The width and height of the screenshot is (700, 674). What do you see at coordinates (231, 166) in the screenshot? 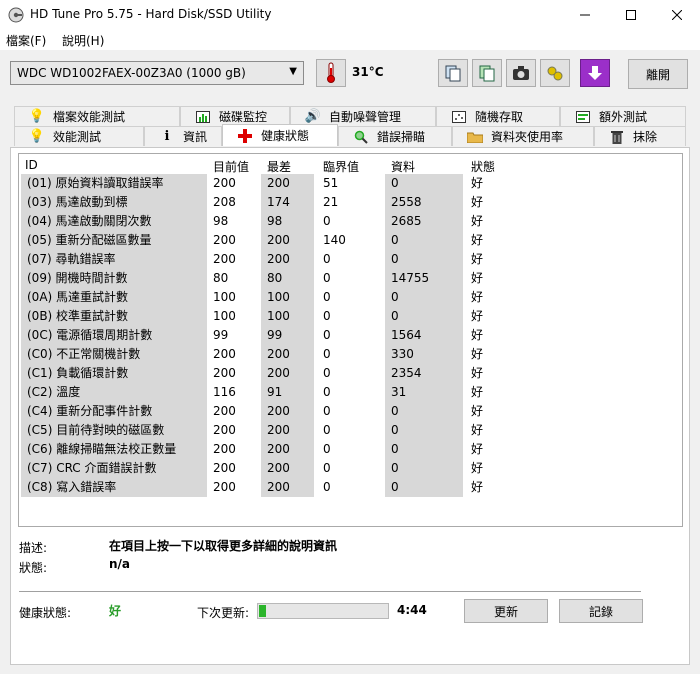
I see `col-current: 目前值` at bounding box center [231, 166].